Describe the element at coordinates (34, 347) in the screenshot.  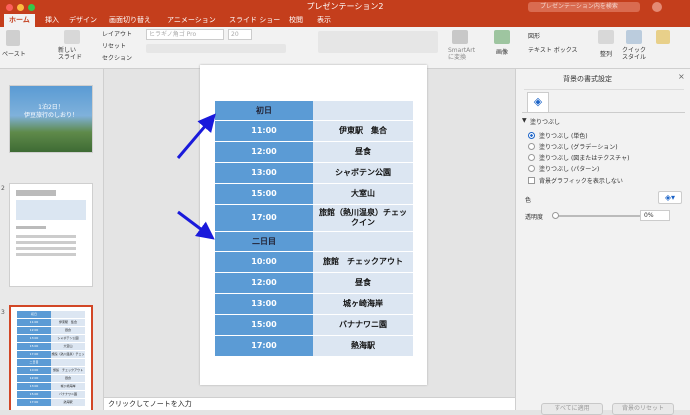
I see `mini-time-cell: 15:00` at that location.